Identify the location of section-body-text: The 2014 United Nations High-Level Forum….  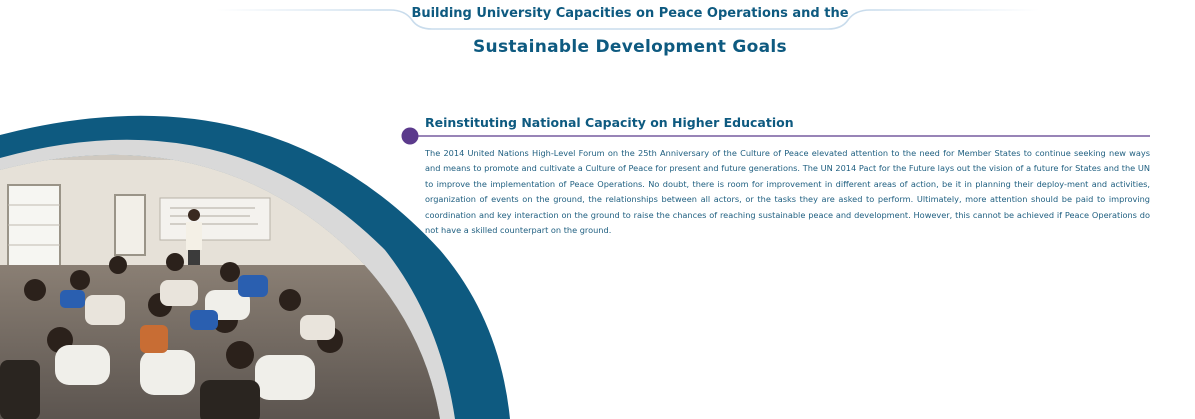
(787, 192).